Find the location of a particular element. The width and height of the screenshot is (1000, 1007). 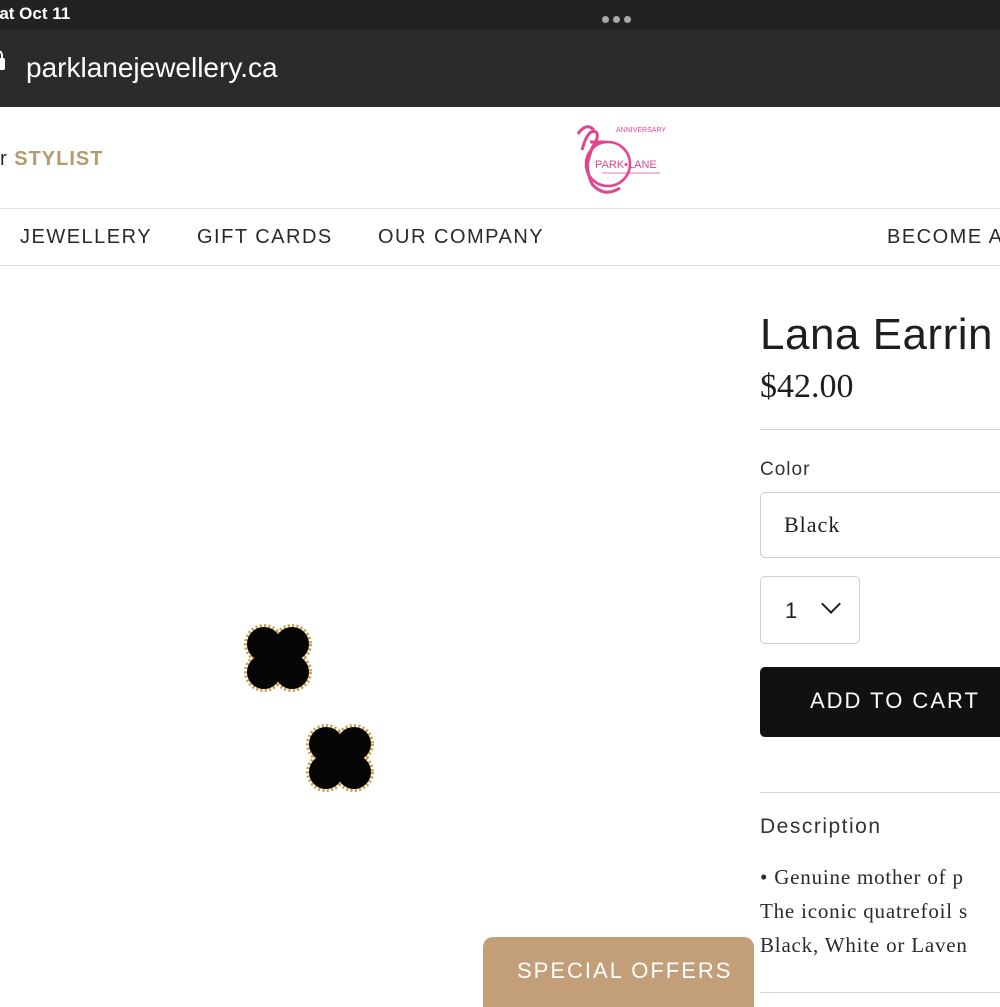

quantity-select is located at coordinates (810, 610).